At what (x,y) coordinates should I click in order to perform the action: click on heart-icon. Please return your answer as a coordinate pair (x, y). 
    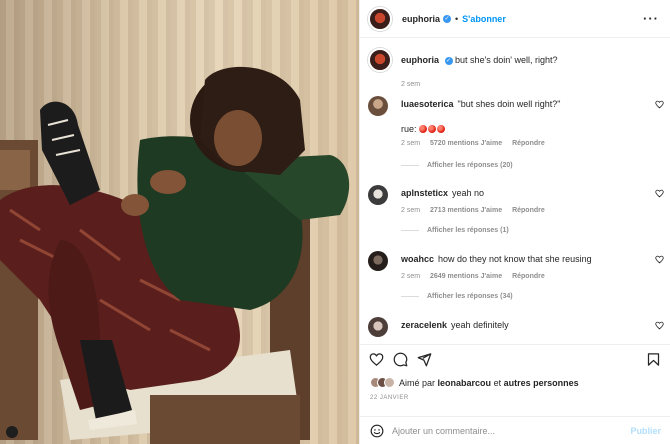
    Looking at the image, I should click on (376, 359).